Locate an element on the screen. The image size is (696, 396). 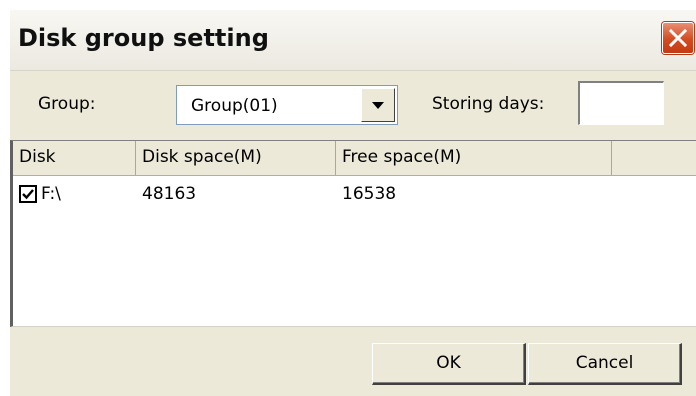
storing-days-label: Storing days: is located at coordinates (488, 104).